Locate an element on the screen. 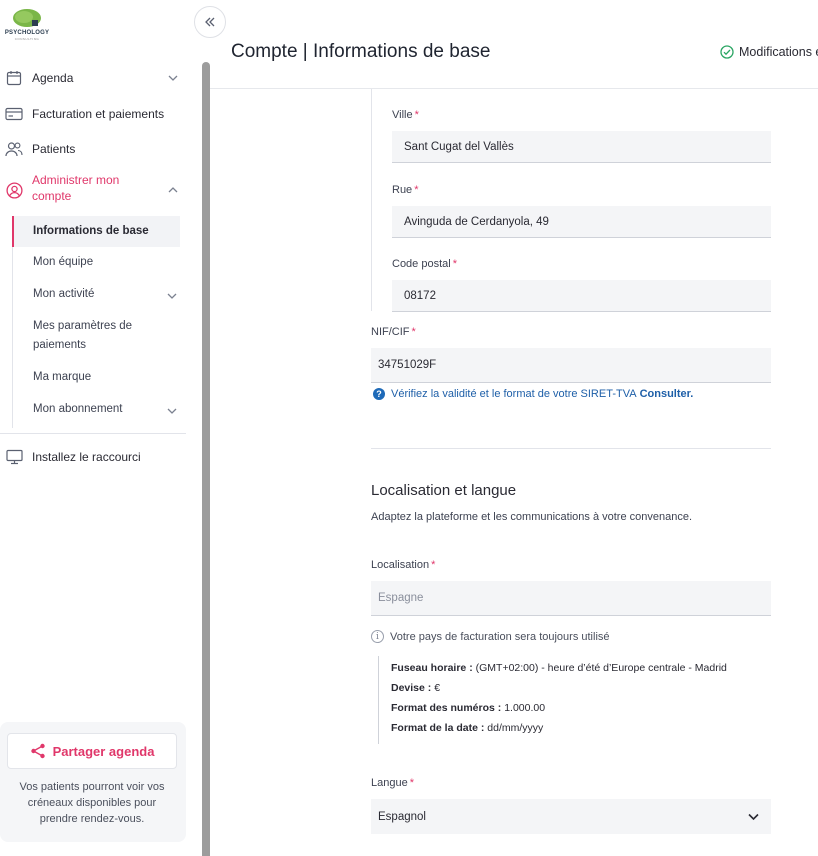 The height and width of the screenshot is (856, 818). nif-input: 34751029F is located at coordinates (571, 365).